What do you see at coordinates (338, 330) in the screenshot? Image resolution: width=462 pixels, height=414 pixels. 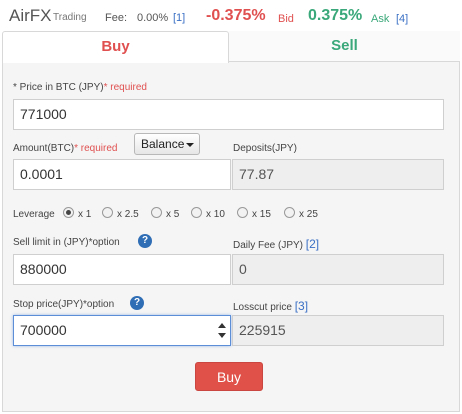 I see `losscut-field: 225915` at bounding box center [338, 330].